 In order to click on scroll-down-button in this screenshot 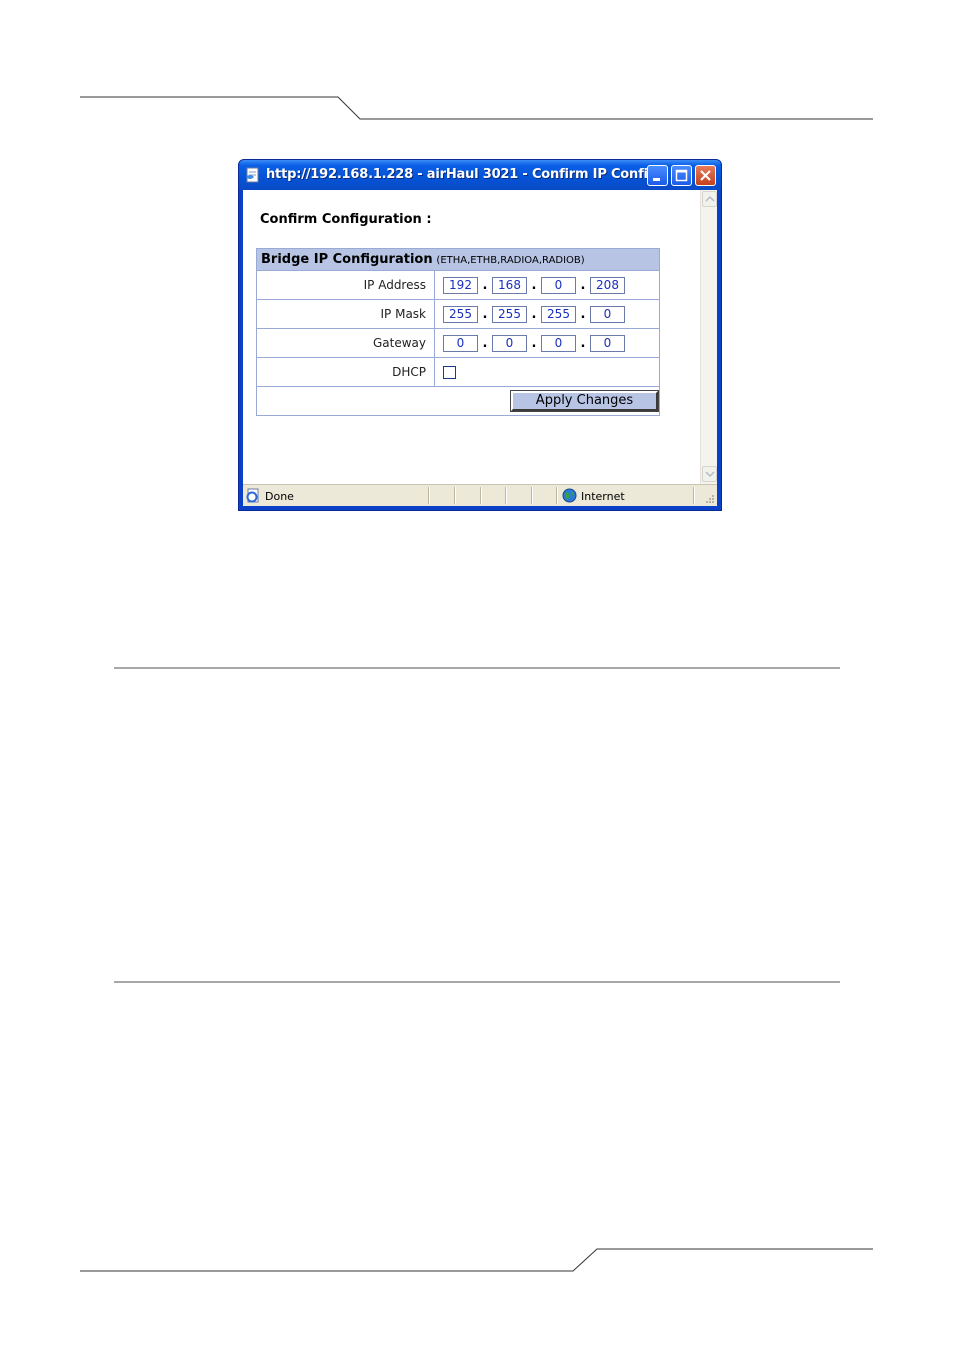, I will do `click(709, 474)`.